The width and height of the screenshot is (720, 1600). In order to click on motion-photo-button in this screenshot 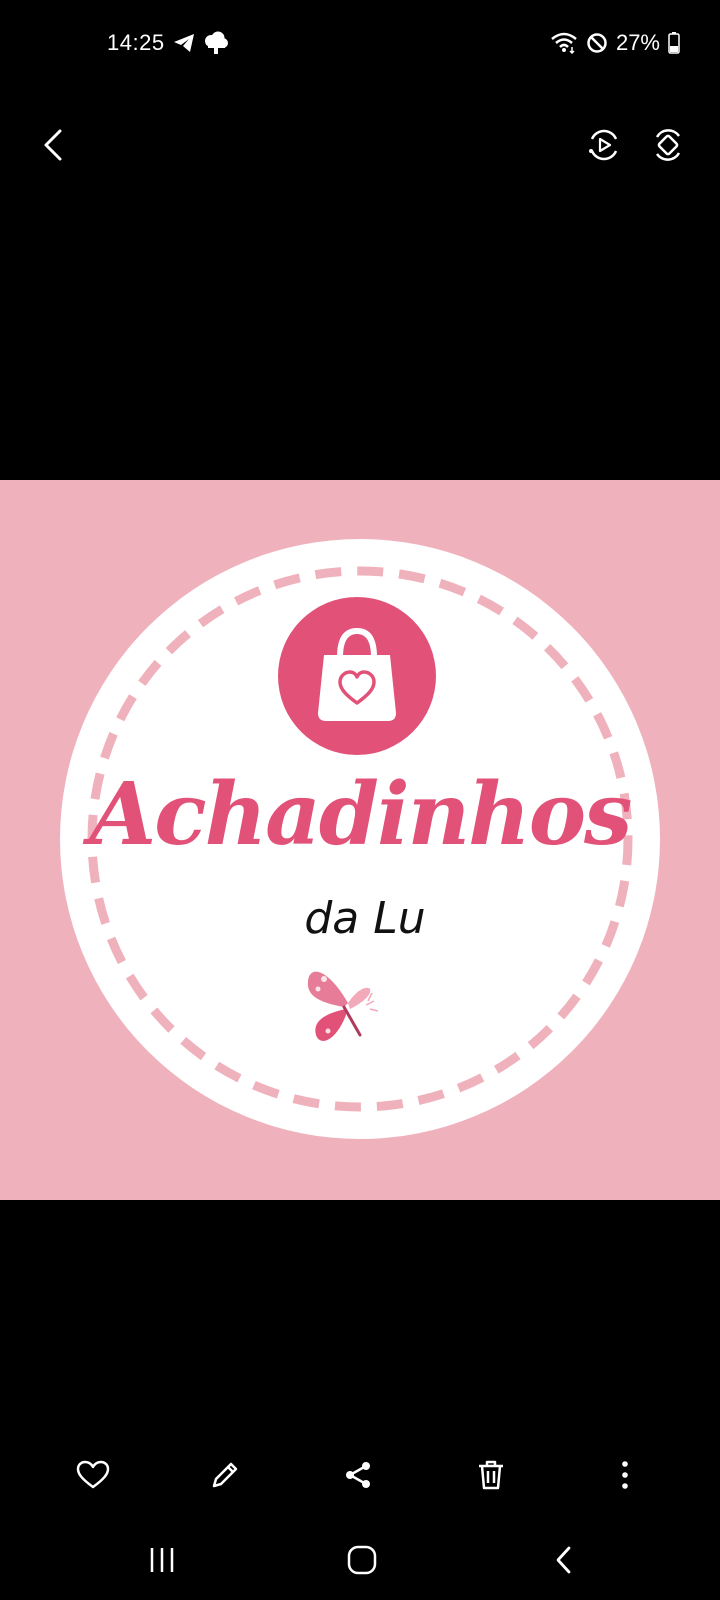, I will do `click(604, 145)`.